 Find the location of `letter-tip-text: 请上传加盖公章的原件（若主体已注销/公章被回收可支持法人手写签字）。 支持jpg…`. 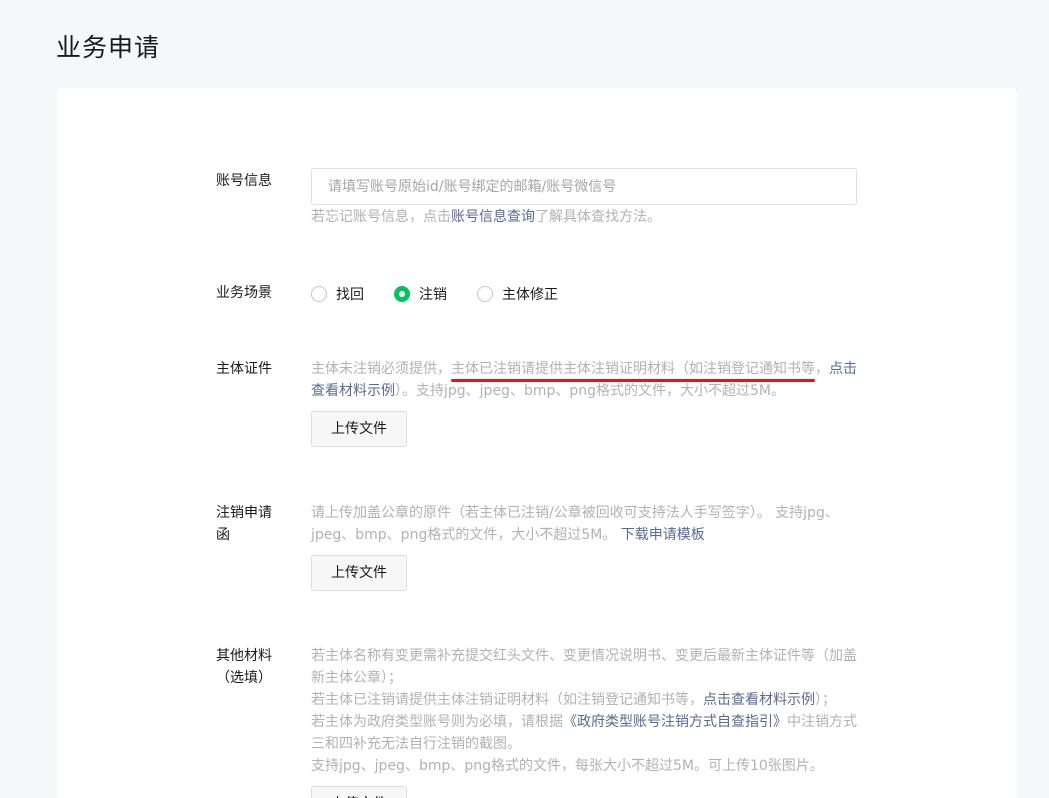

letter-tip-text: 请上传加盖公章的原件（若主体已注销/公章被回收可支持法人手写签字）。 支持jpg… is located at coordinates (575, 524).